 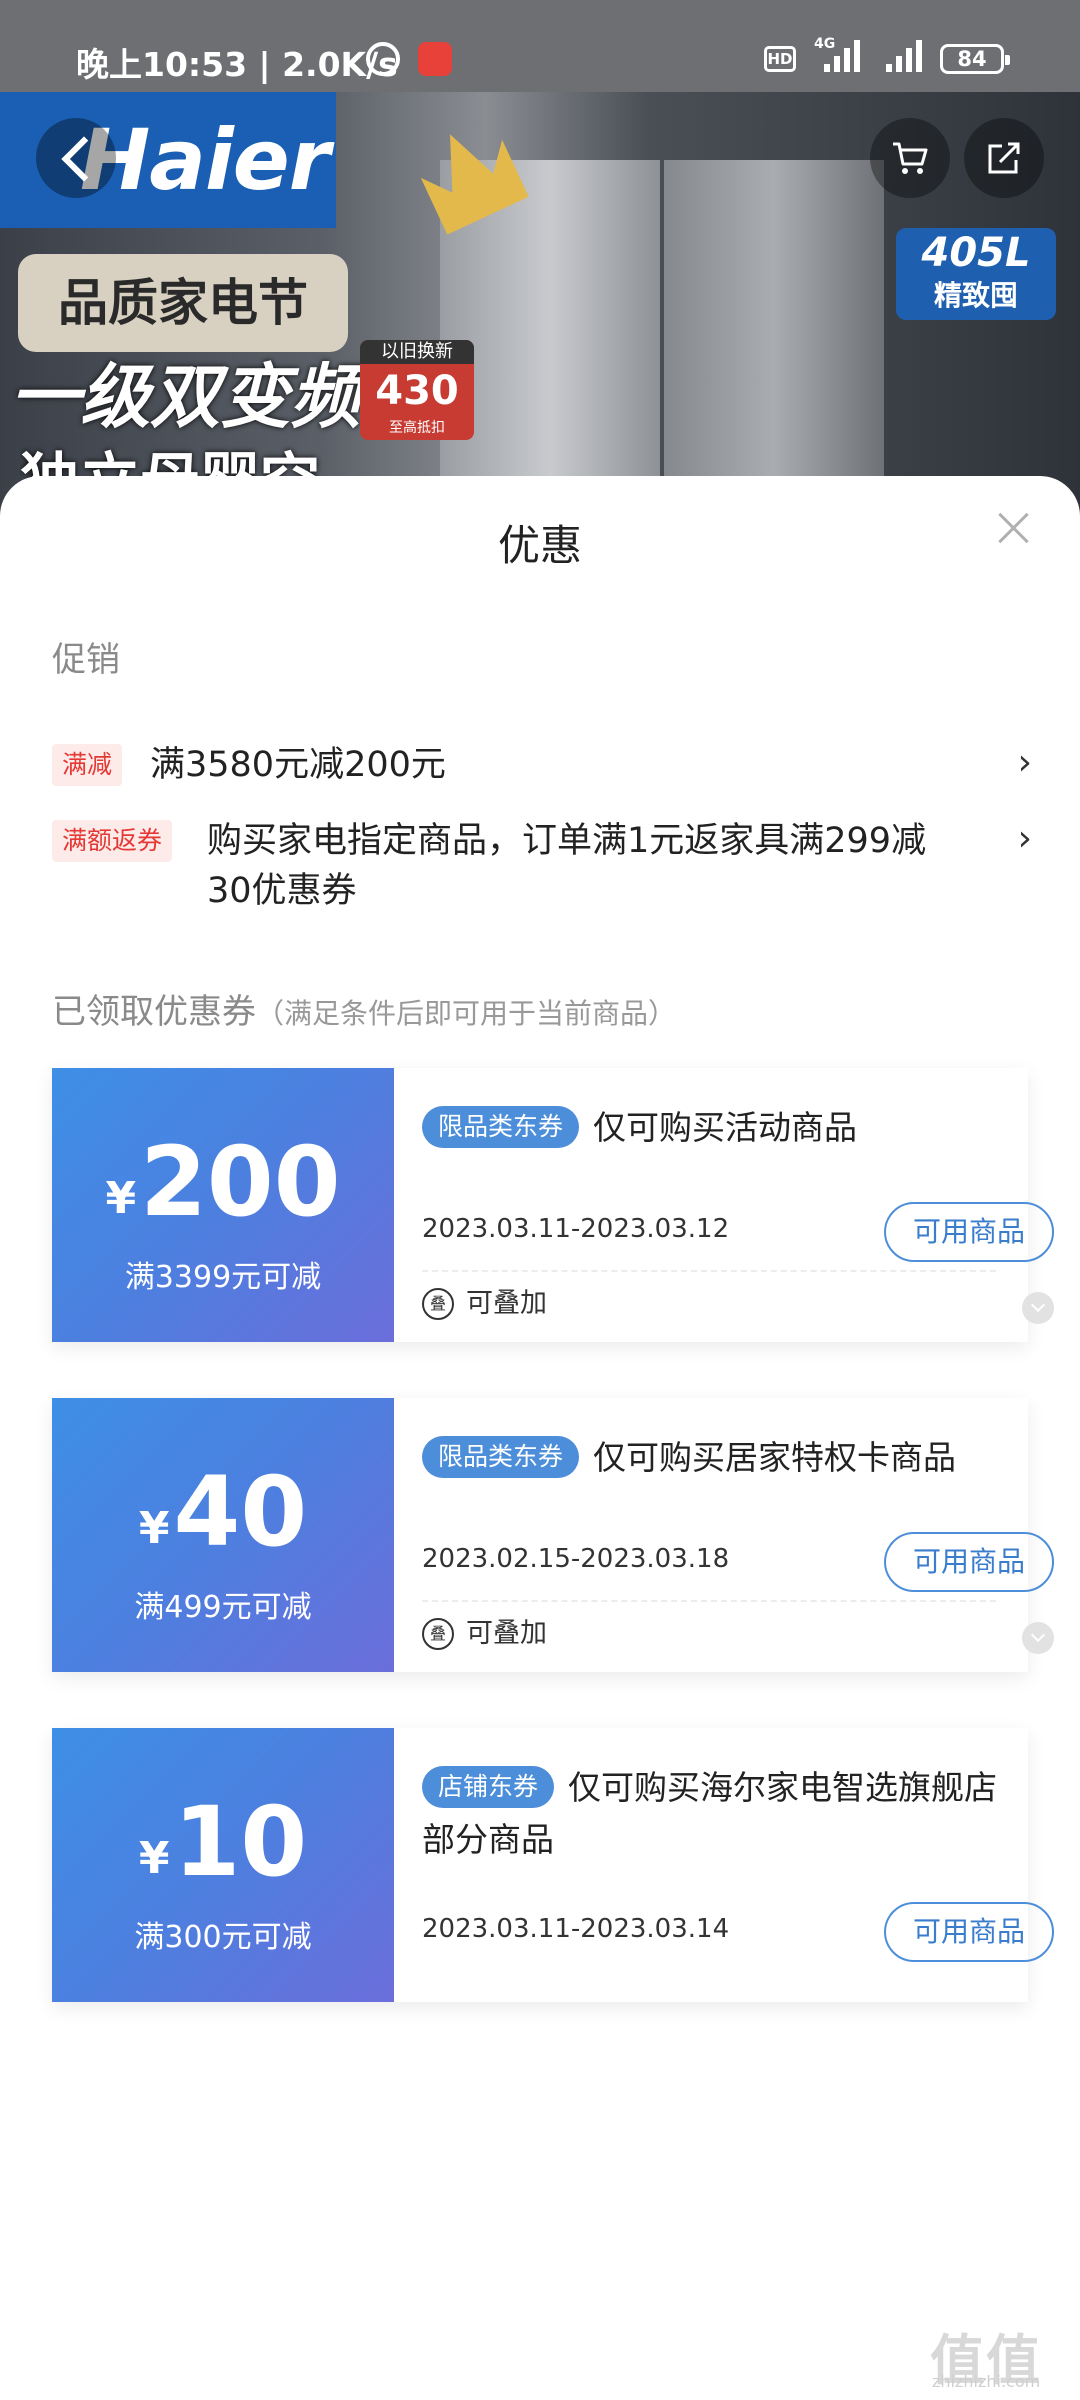 I want to click on coupon-amount: ¥200, so click(x=223, y=1182).